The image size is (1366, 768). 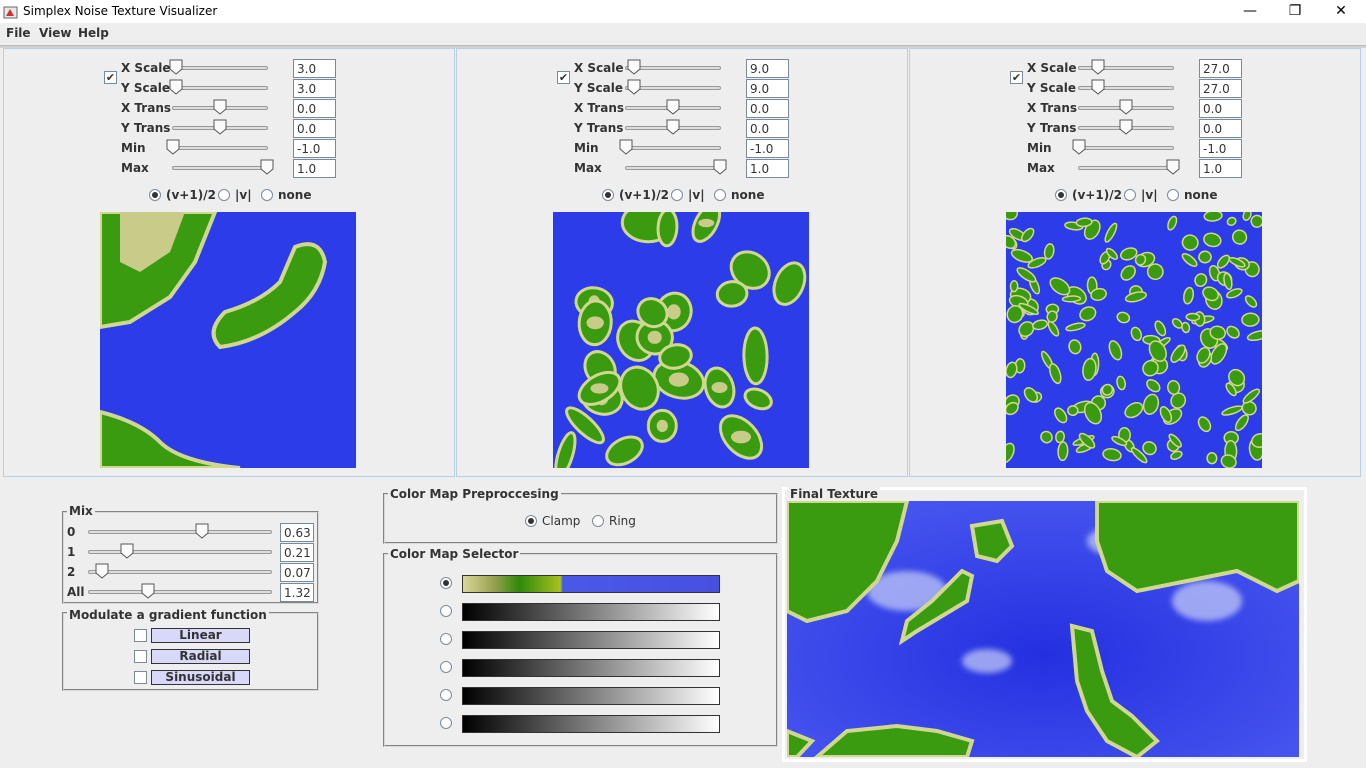 I want to click on gradient-sinusoidal-button: Sinusoidal, so click(x=200, y=677).